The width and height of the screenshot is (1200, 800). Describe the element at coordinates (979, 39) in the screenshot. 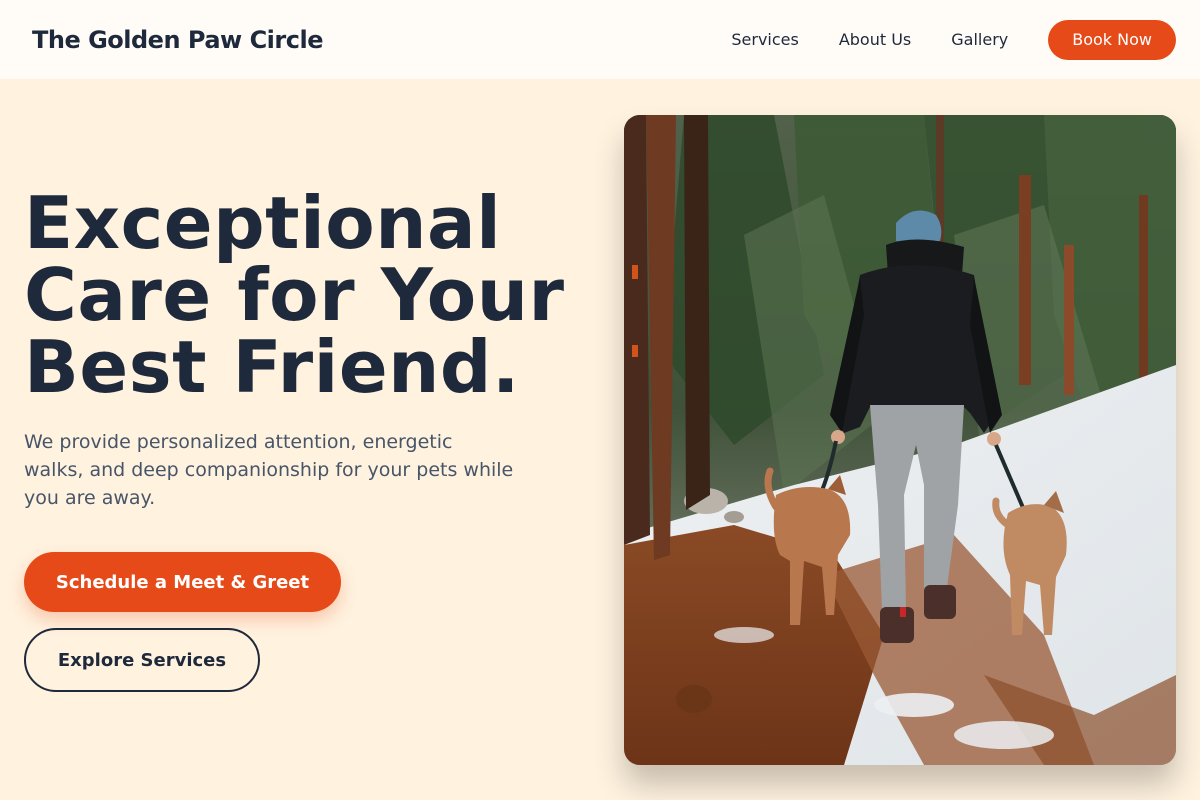

I see `nav-link-gallery: Gallery` at that location.